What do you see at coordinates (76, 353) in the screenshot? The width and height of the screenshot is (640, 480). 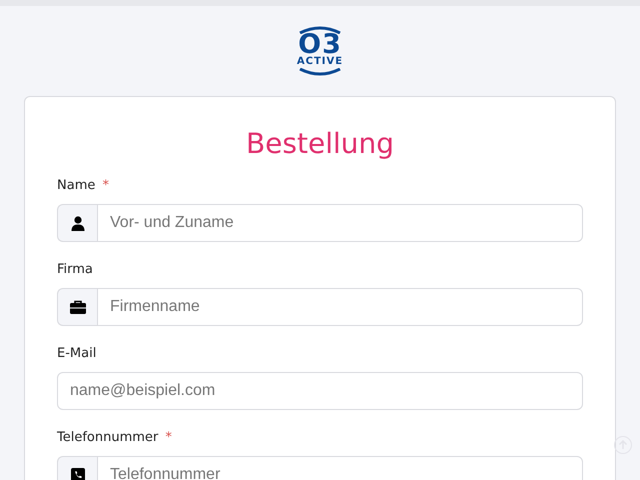 I see `field-label: E-Mail` at bounding box center [76, 353].